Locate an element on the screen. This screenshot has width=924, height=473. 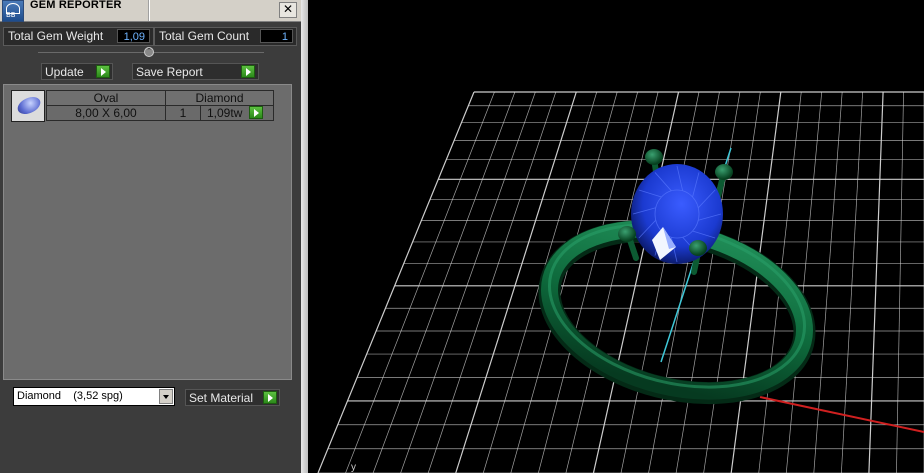
total-gem-count-value: 1 is located at coordinates (276, 36).